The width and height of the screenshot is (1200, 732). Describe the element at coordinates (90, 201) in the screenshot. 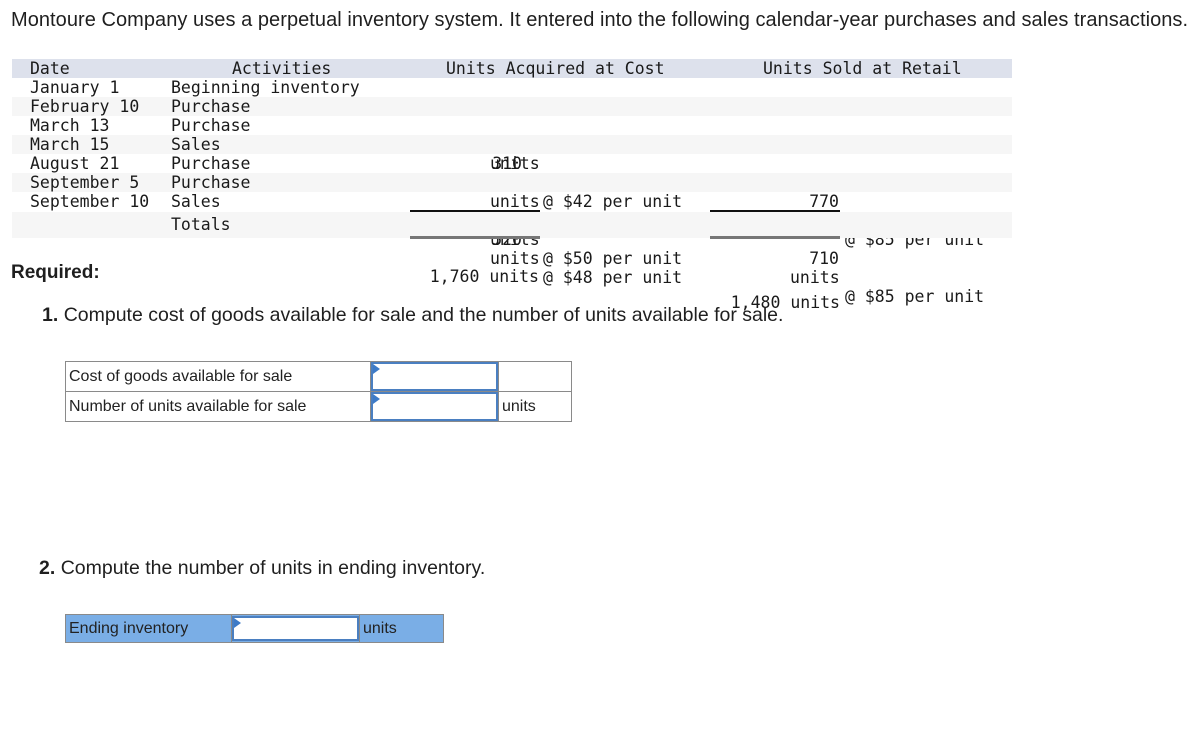

I see `row-date: September 10` at that location.